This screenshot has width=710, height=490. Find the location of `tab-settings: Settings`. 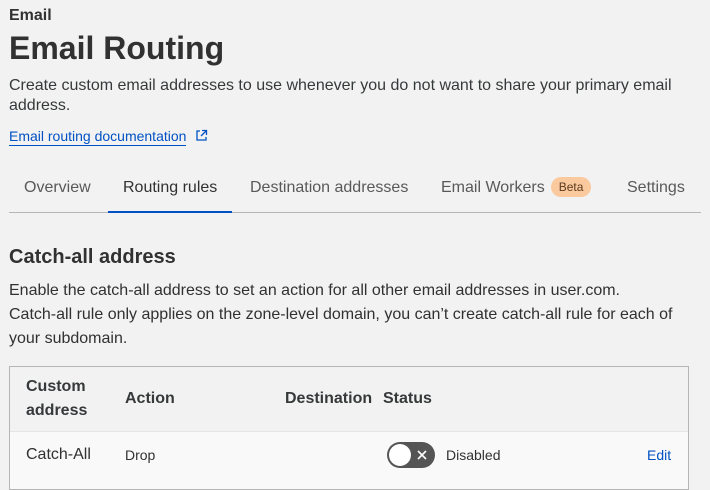

tab-settings: Settings is located at coordinates (656, 189).